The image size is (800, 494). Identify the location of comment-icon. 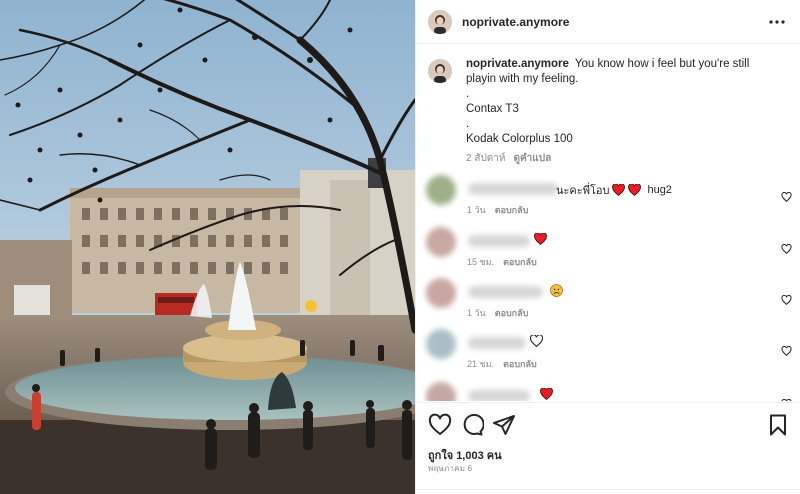
(474, 424).